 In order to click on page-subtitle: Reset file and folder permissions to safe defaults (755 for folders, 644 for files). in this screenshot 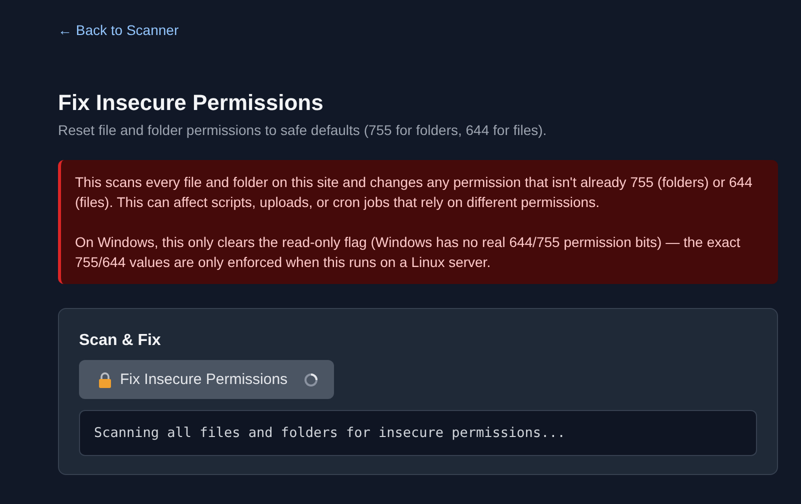, I will do `click(303, 130)`.